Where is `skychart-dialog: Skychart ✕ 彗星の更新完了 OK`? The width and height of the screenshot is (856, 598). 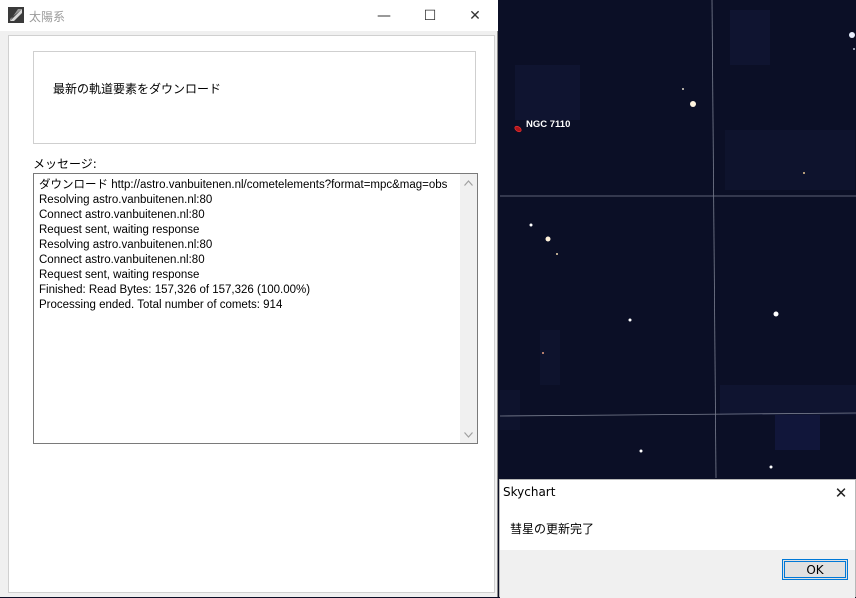 skychart-dialog: Skychart ✕ 彗星の更新完了 OK is located at coordinates (677, 538).